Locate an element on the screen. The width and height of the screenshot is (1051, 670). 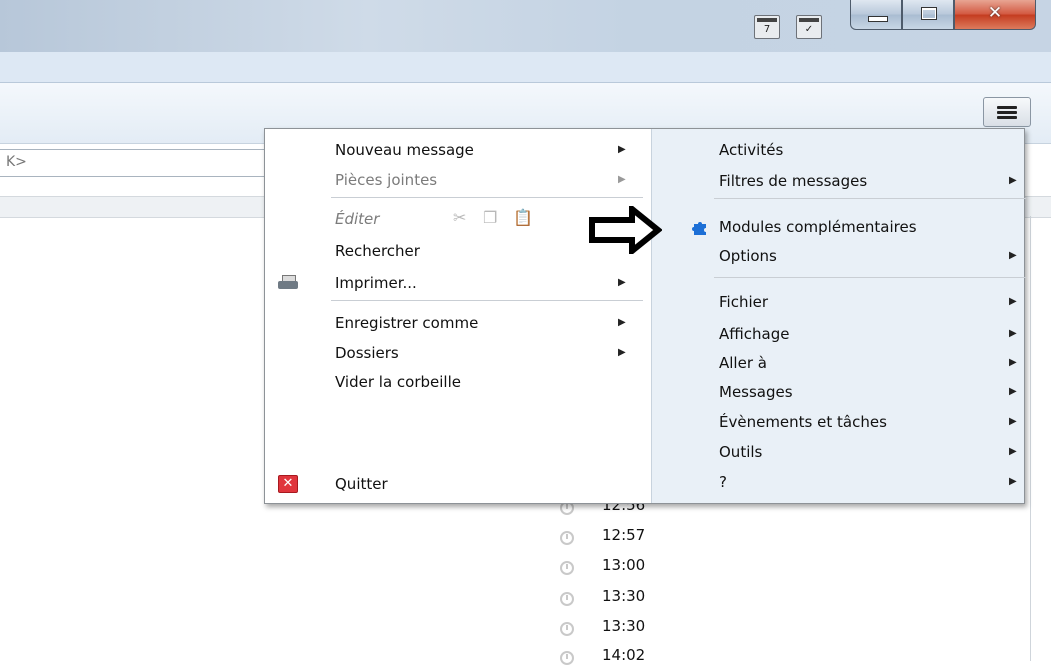
maximize-button is located at coordinates (928, 15).